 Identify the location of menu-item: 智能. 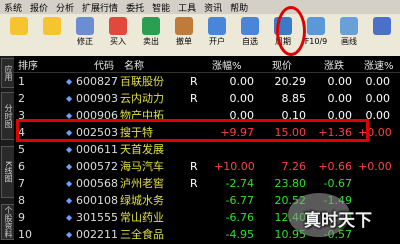
(161, 7).